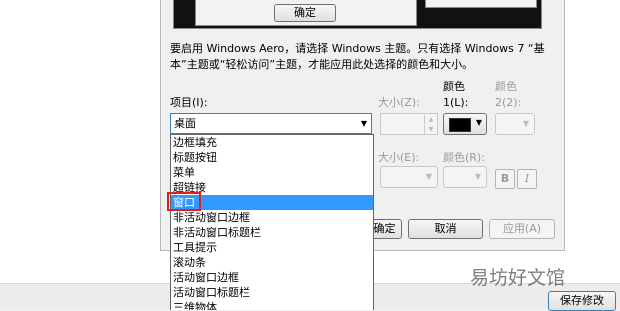  What do you see at coordinates (454, 86) in the screenshot?
I see `color1-label-line1: 颜色` at bounding box center [454, 86].